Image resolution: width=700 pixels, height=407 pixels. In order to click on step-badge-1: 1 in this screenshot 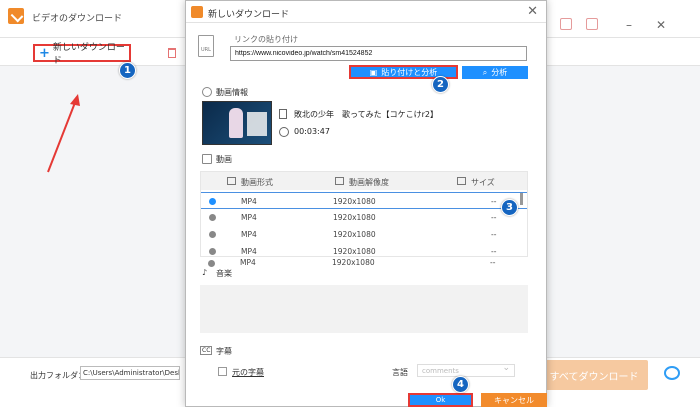, I will do `click(127, 70)`.